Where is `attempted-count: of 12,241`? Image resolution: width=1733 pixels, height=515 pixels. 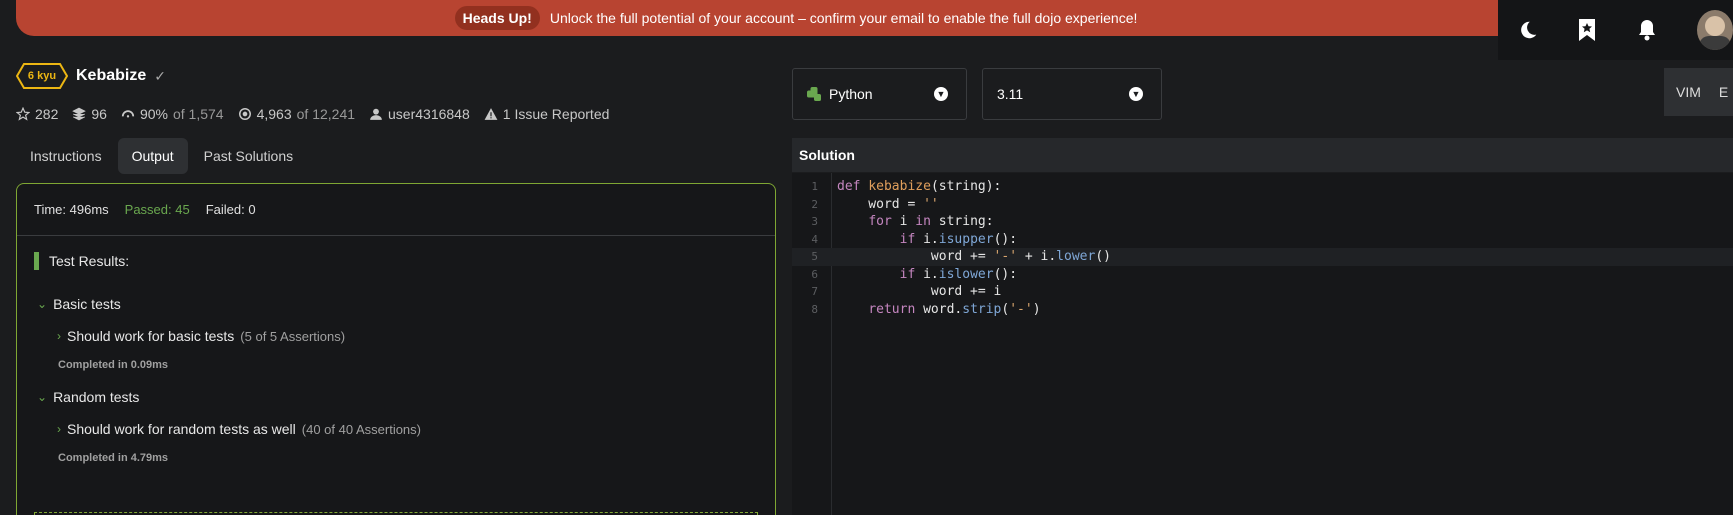 attempted-count: of 12,241 is located at coordinates (326, 114).